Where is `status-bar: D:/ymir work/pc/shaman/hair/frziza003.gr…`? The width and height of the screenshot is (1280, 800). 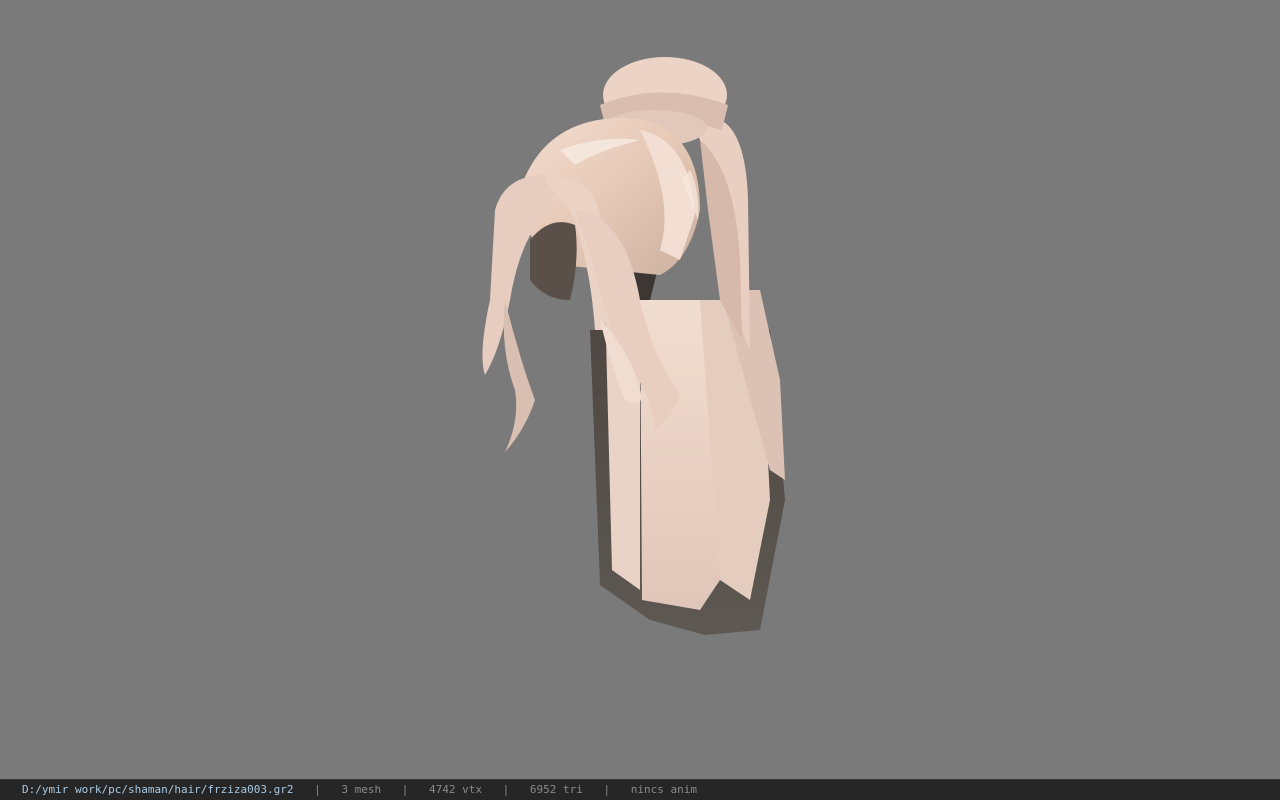 status-bar: D:/ymir work/pc/shaman/hair/frziza003.gr… is located at coordinates (640, 789).